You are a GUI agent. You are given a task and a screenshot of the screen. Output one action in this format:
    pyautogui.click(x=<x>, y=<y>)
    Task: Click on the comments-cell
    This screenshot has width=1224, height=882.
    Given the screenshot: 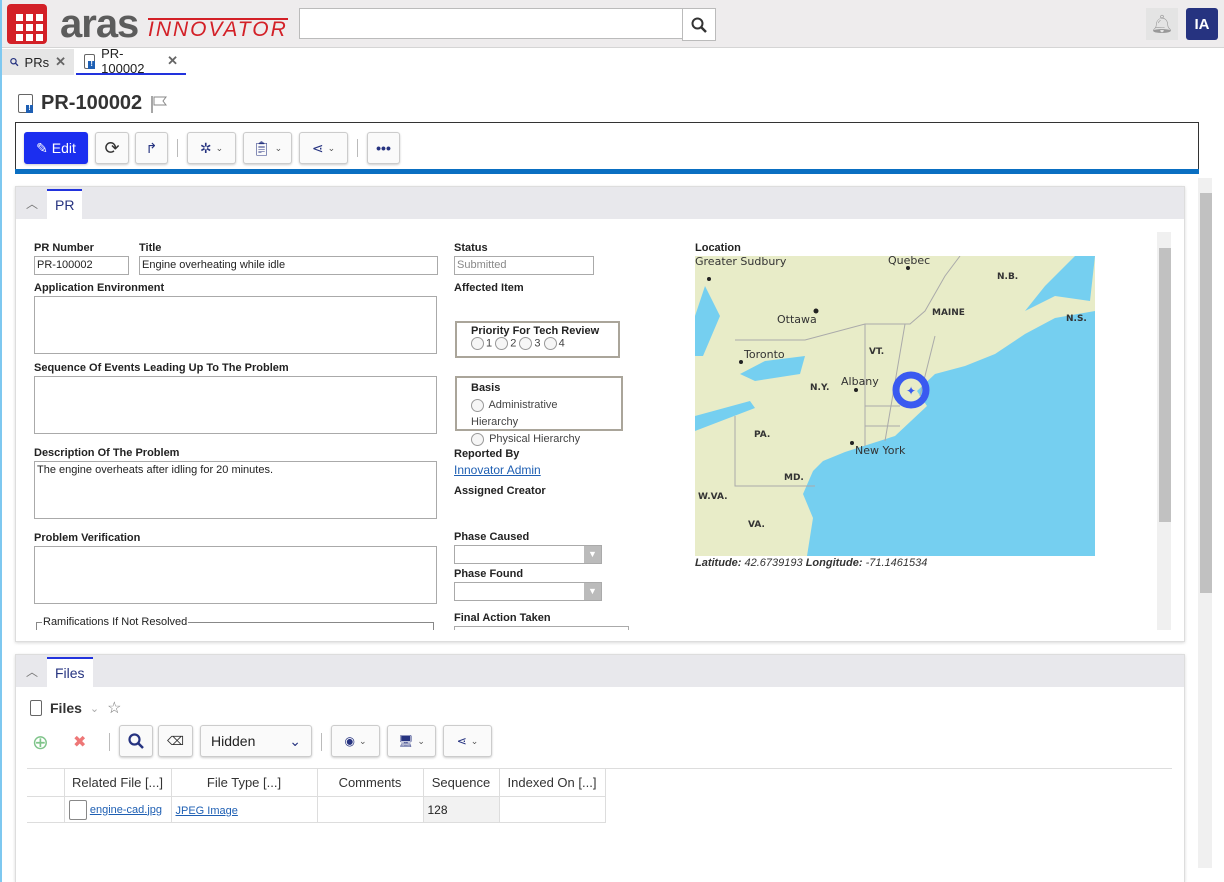 What is the action you would take?
    pyautogui.click(x=370, y=809)
    